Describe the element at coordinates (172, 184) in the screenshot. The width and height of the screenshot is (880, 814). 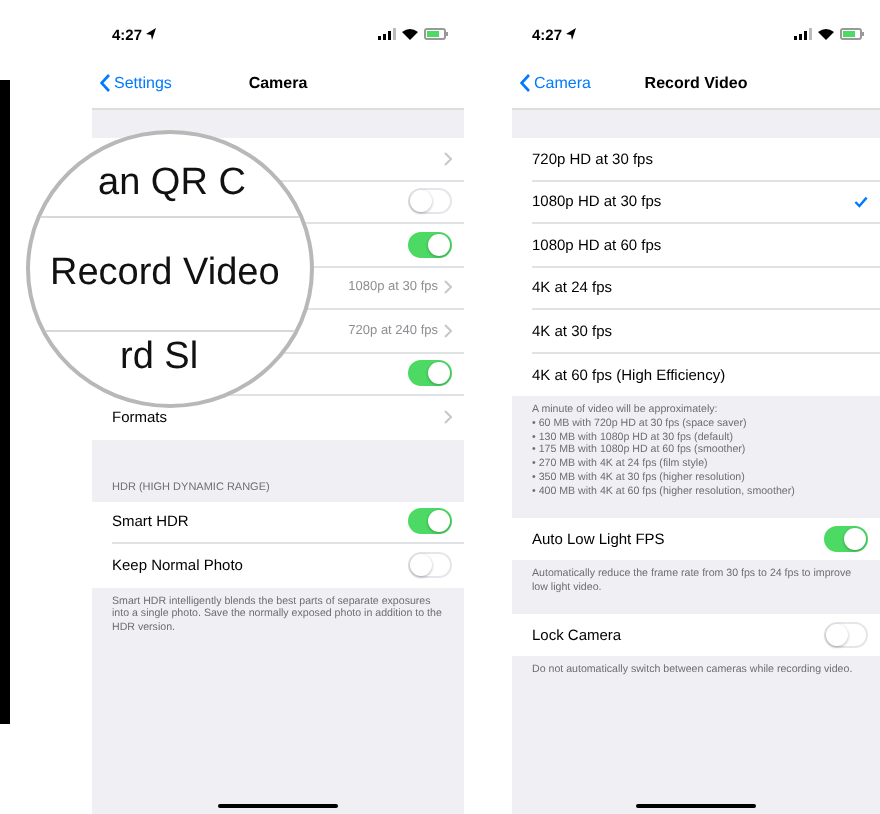
I see `magnified-text: an QR C` at that location.